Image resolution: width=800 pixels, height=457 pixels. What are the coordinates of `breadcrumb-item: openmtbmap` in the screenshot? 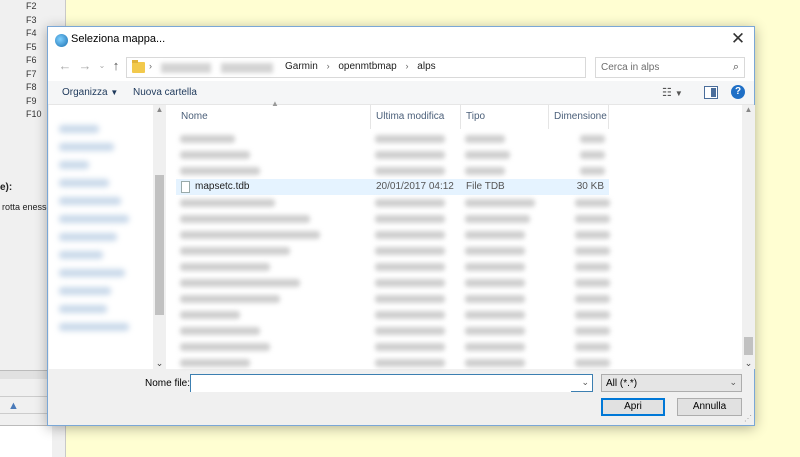 It's located at (367, 66).